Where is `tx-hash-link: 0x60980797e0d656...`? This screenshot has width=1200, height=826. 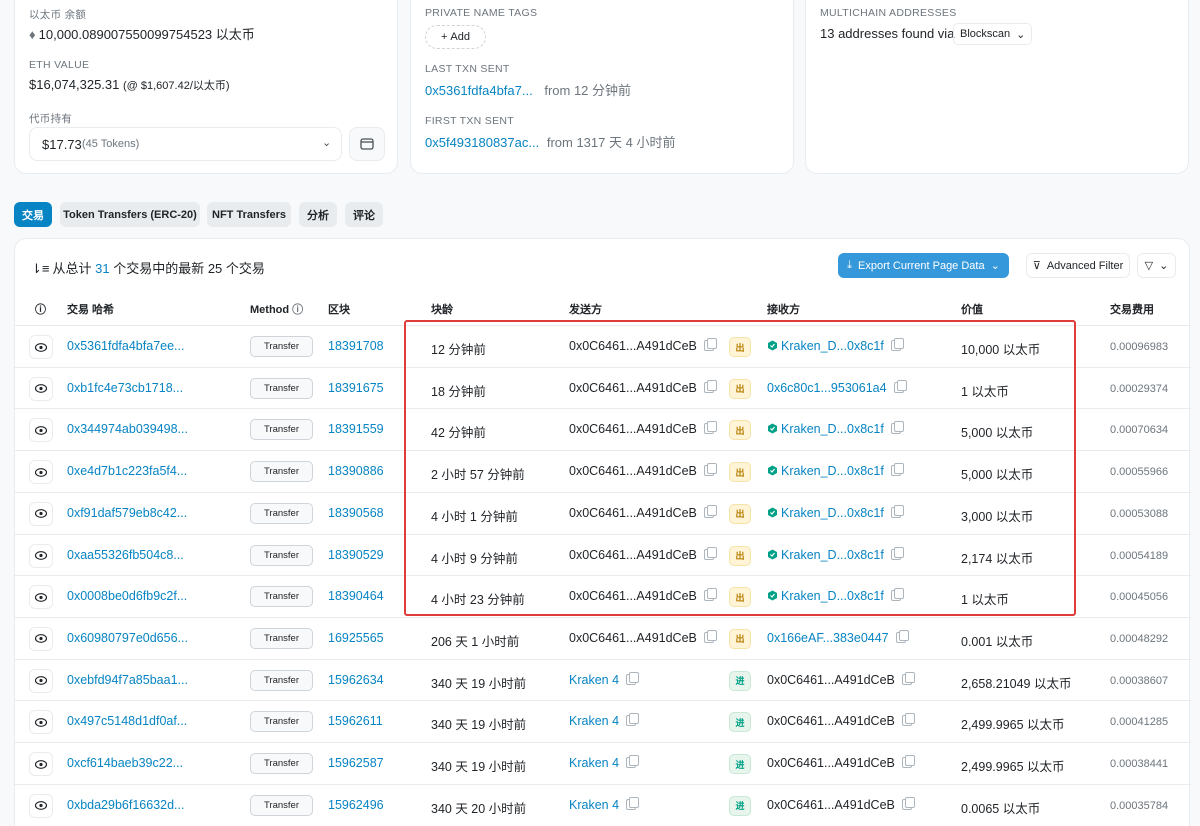
tx-hash-link: 0x60980797e0d656... is located at coordinates (127, 638).